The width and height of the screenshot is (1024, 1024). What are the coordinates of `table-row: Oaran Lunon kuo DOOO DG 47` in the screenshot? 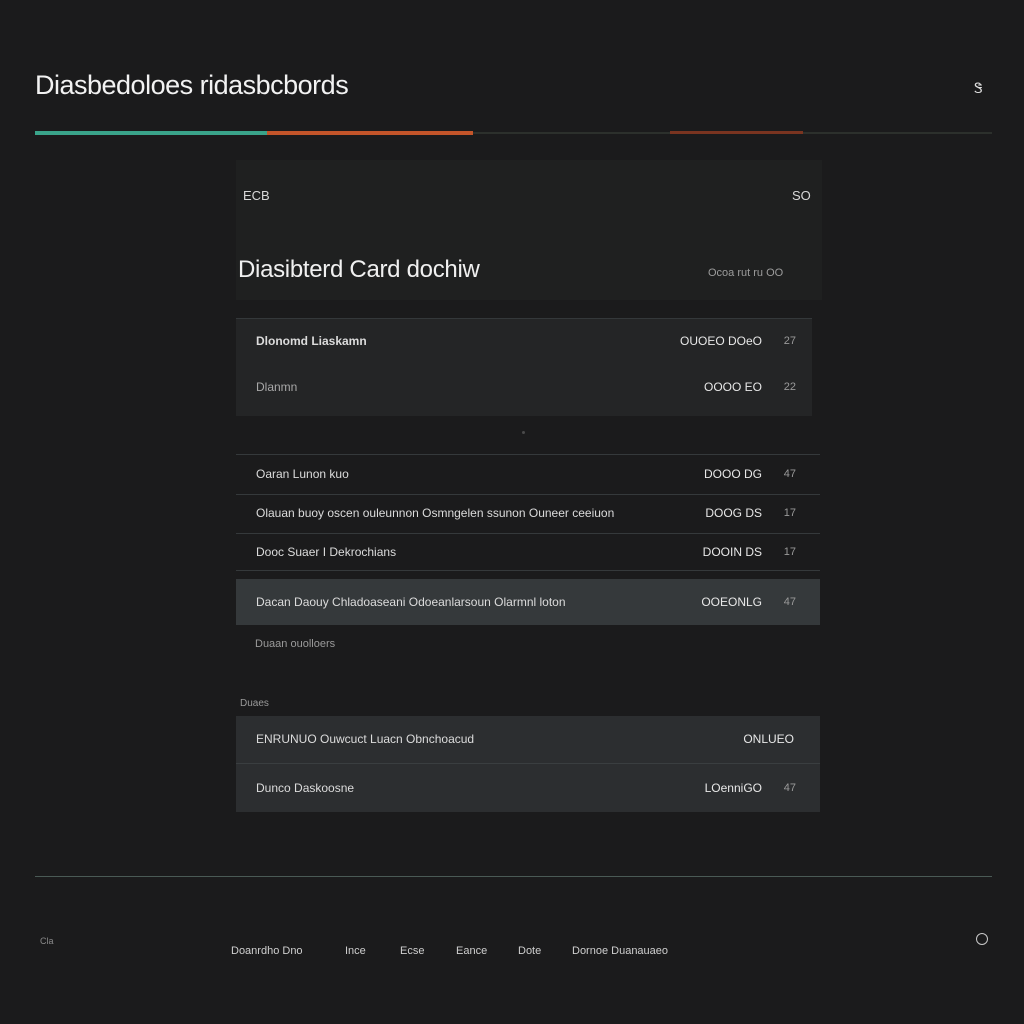 It's located at (528, 474).